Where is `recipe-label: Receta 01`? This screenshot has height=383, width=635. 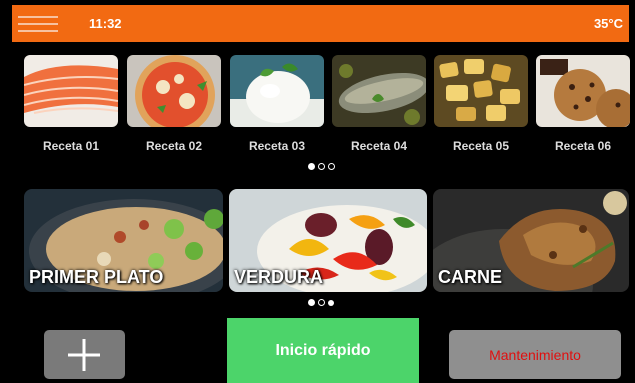
recipe-label: Receta 01 is located at coordinates (71, 146).